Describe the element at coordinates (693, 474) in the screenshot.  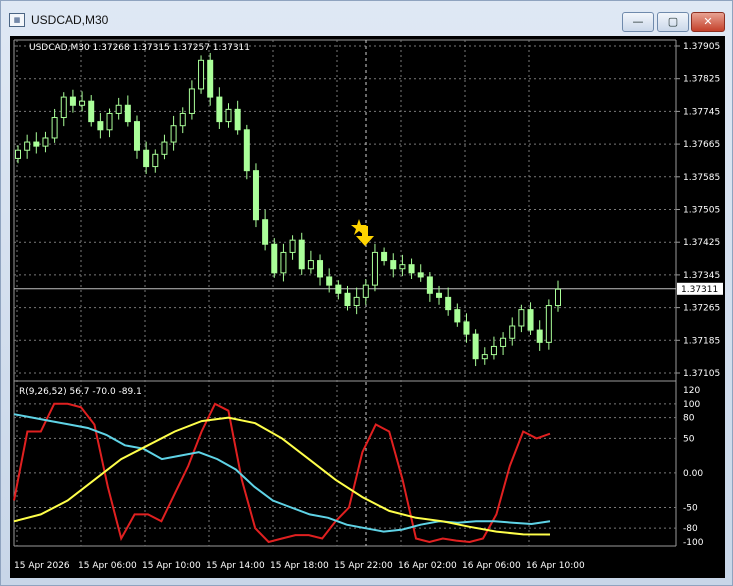
I see `indicator-level-label: 0.00` at that location.